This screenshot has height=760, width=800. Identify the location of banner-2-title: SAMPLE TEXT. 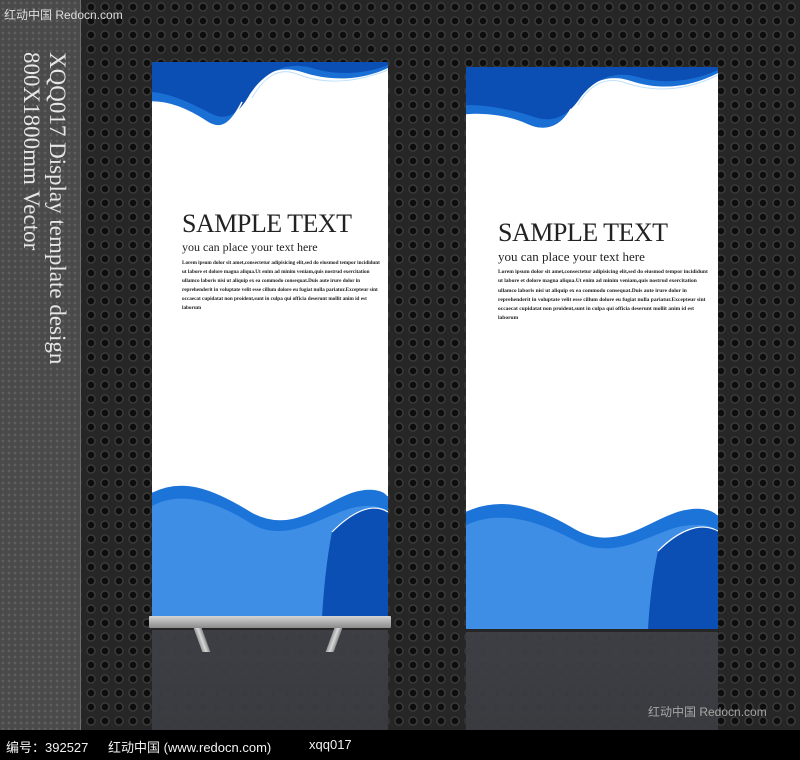
(583, 232).